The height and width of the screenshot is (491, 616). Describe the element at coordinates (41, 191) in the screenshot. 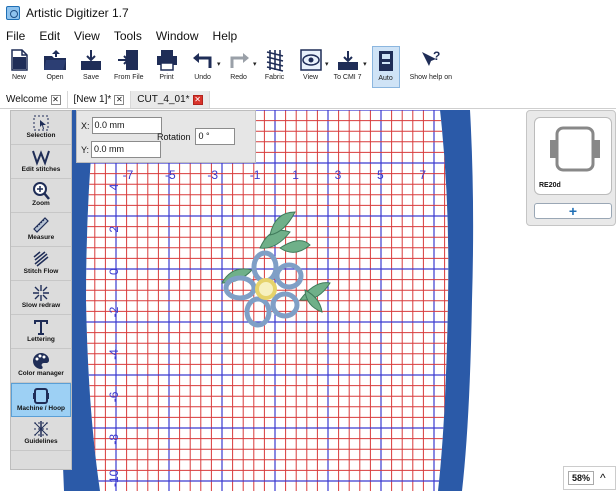

I see `zoom-icon` at that location.